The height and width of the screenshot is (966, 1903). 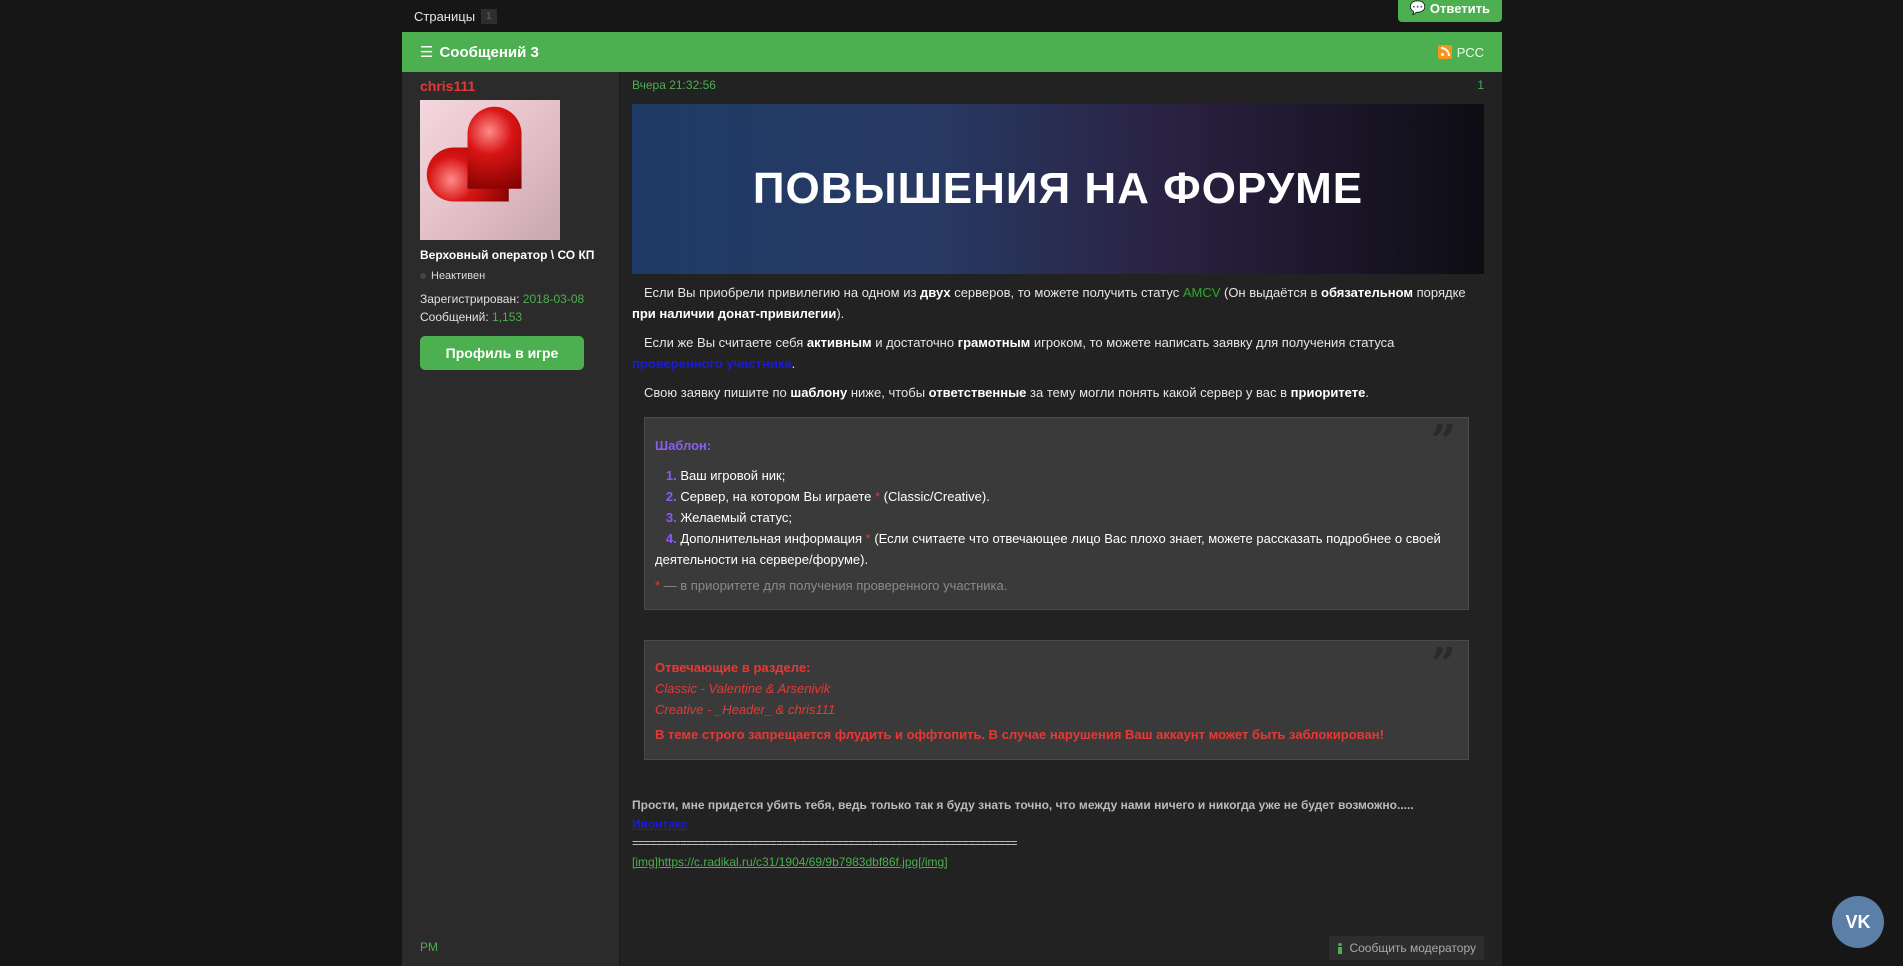 I want to click on registered-label: Зарегистрирован:, so click(x=470, y=299).